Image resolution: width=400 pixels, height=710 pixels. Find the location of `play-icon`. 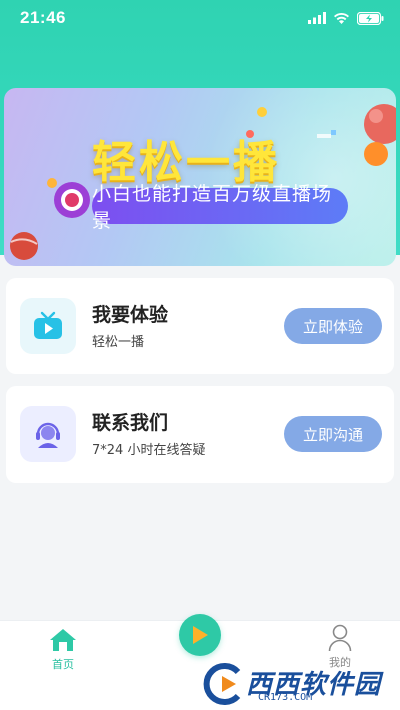

play-icon is located at coordinates (200, 635).